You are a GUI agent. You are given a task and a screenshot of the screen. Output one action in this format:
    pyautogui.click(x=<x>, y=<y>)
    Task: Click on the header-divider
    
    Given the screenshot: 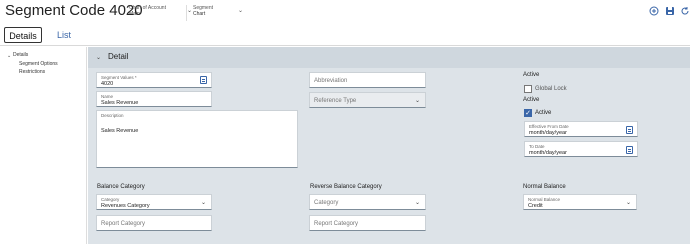 What is the action you would take?
    pyautogui.click(x=186, y=13)
    